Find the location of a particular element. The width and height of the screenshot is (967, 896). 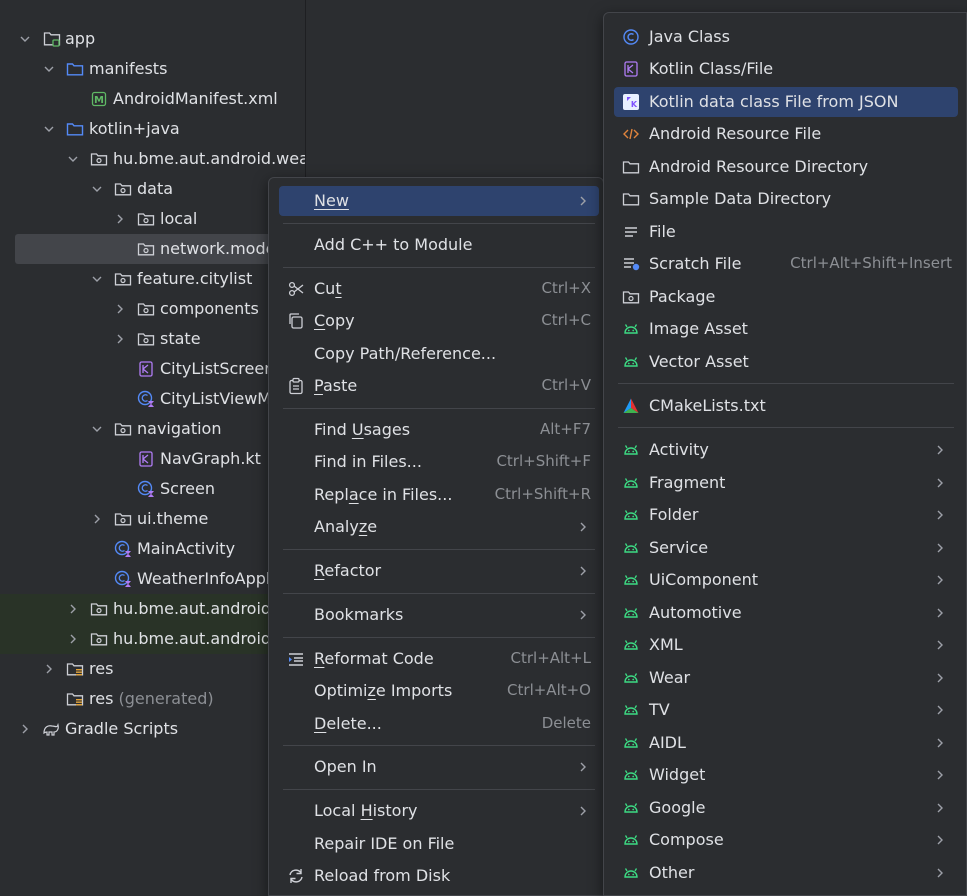

submenu-item-fragment: Fragment is located at coordinates (786, 483).